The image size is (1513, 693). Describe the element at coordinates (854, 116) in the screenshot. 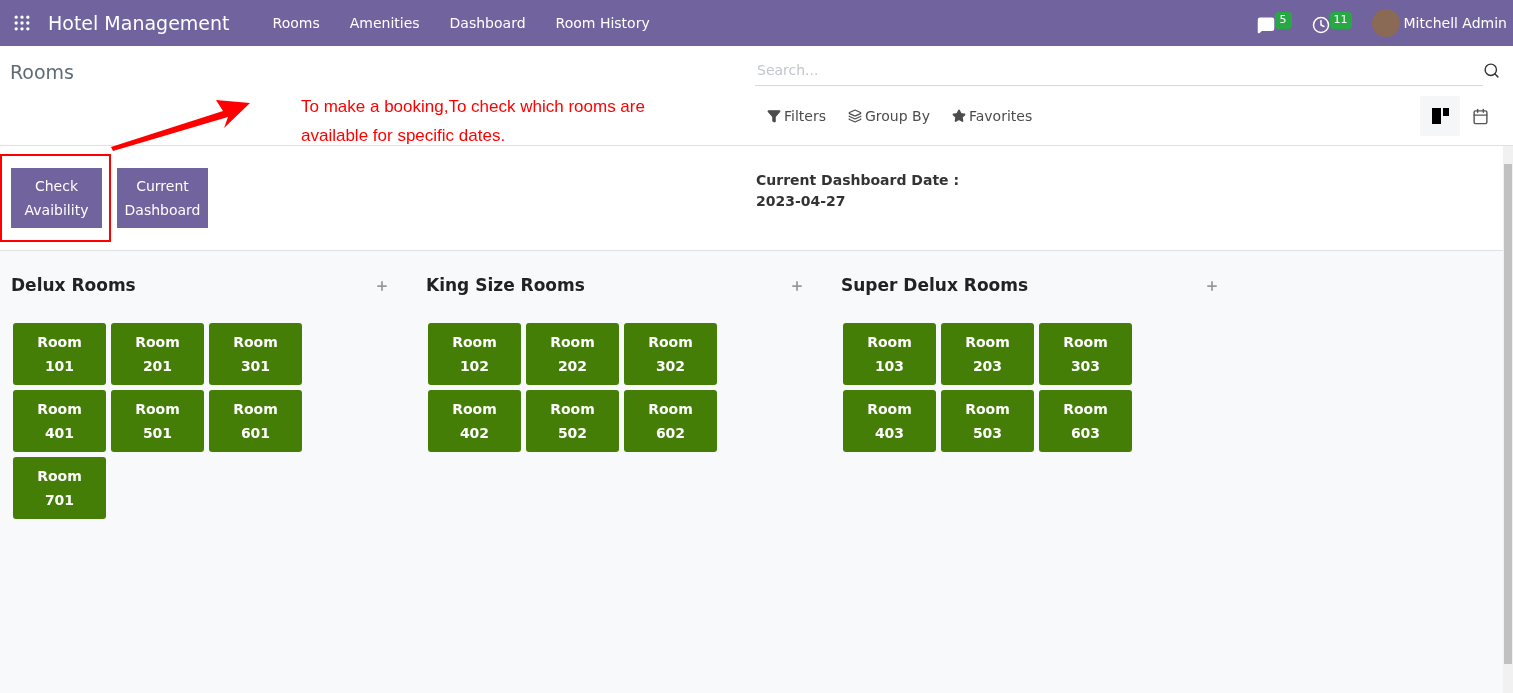

I see `layers-icon` at that location.